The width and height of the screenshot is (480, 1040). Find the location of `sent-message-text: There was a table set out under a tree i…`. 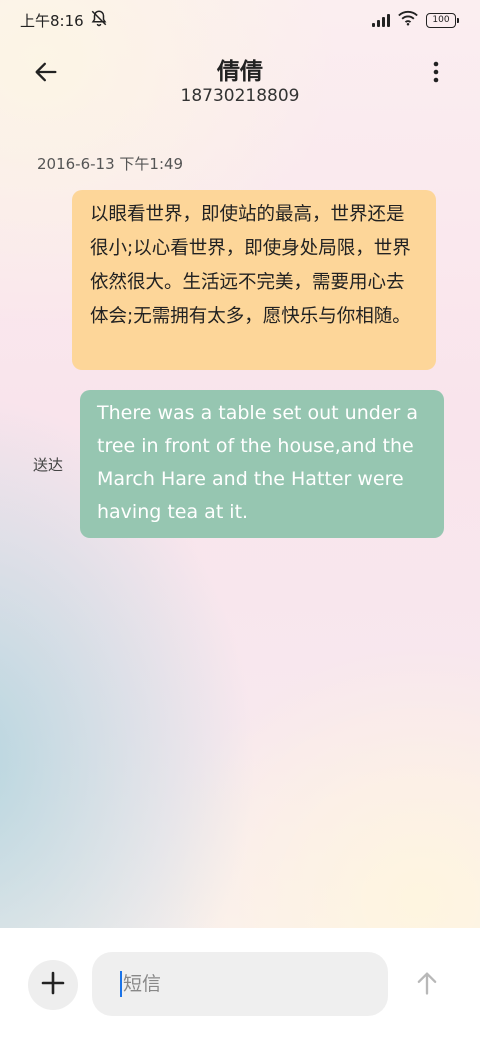

sent-message-text: There was a table set out under a tree i… is located at coordinates (257, 462).